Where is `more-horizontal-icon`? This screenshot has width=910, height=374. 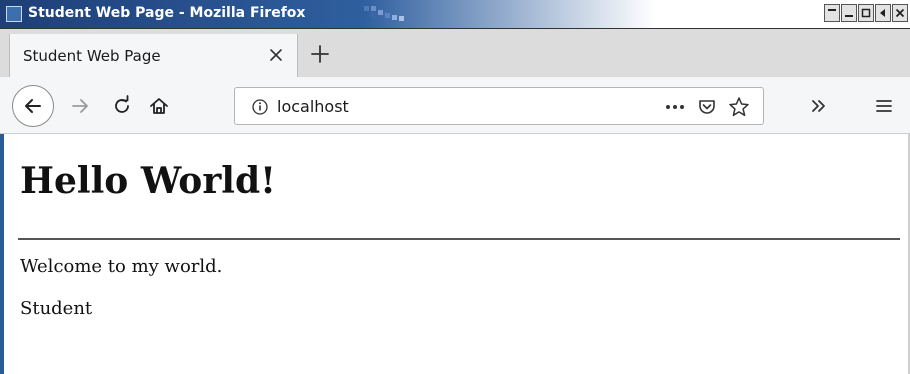 more-horizontal-icon is located at coordinates (675, 107).